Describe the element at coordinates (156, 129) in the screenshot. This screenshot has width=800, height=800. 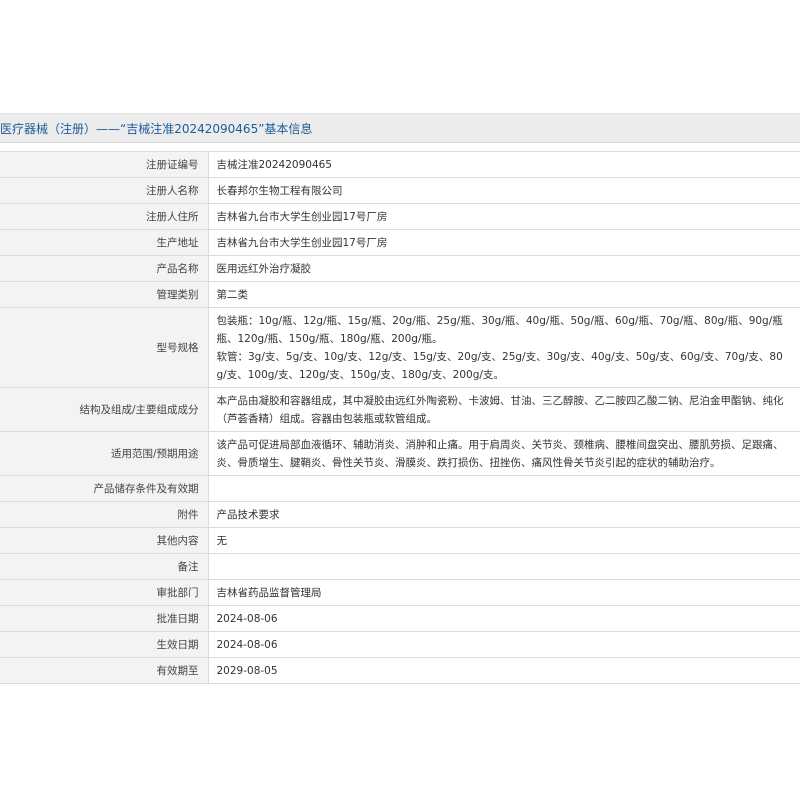
I see `page-title: 医疗器械（注册）——“吉械注准20242090465”基本信息` at that location.